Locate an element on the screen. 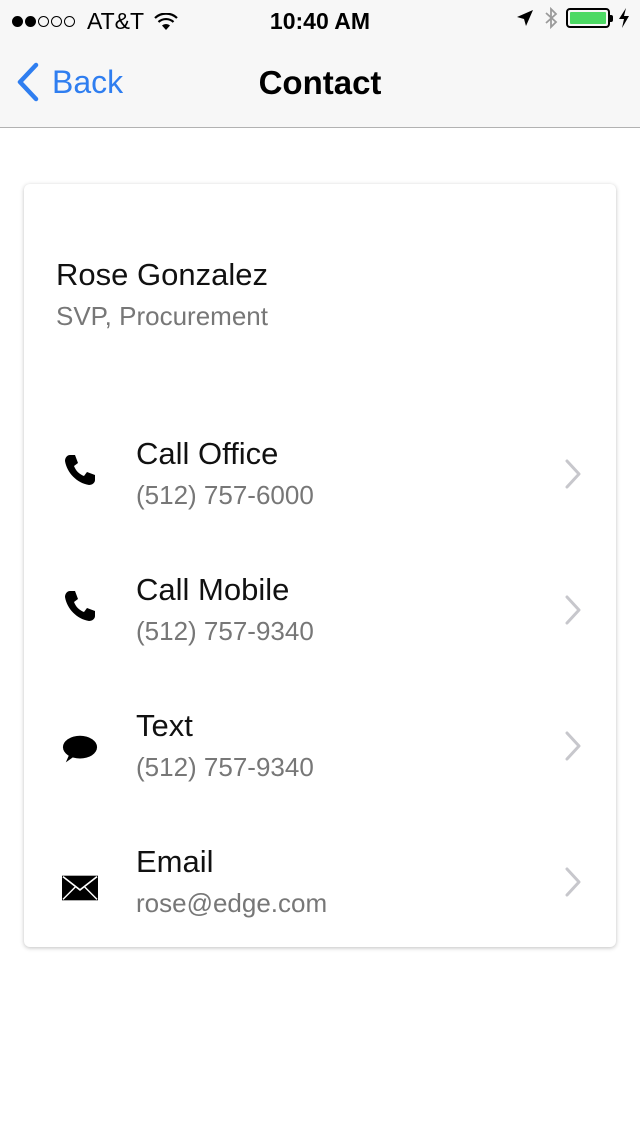  contact-role: SVP, Procurement is located at coordinates (162, 316).